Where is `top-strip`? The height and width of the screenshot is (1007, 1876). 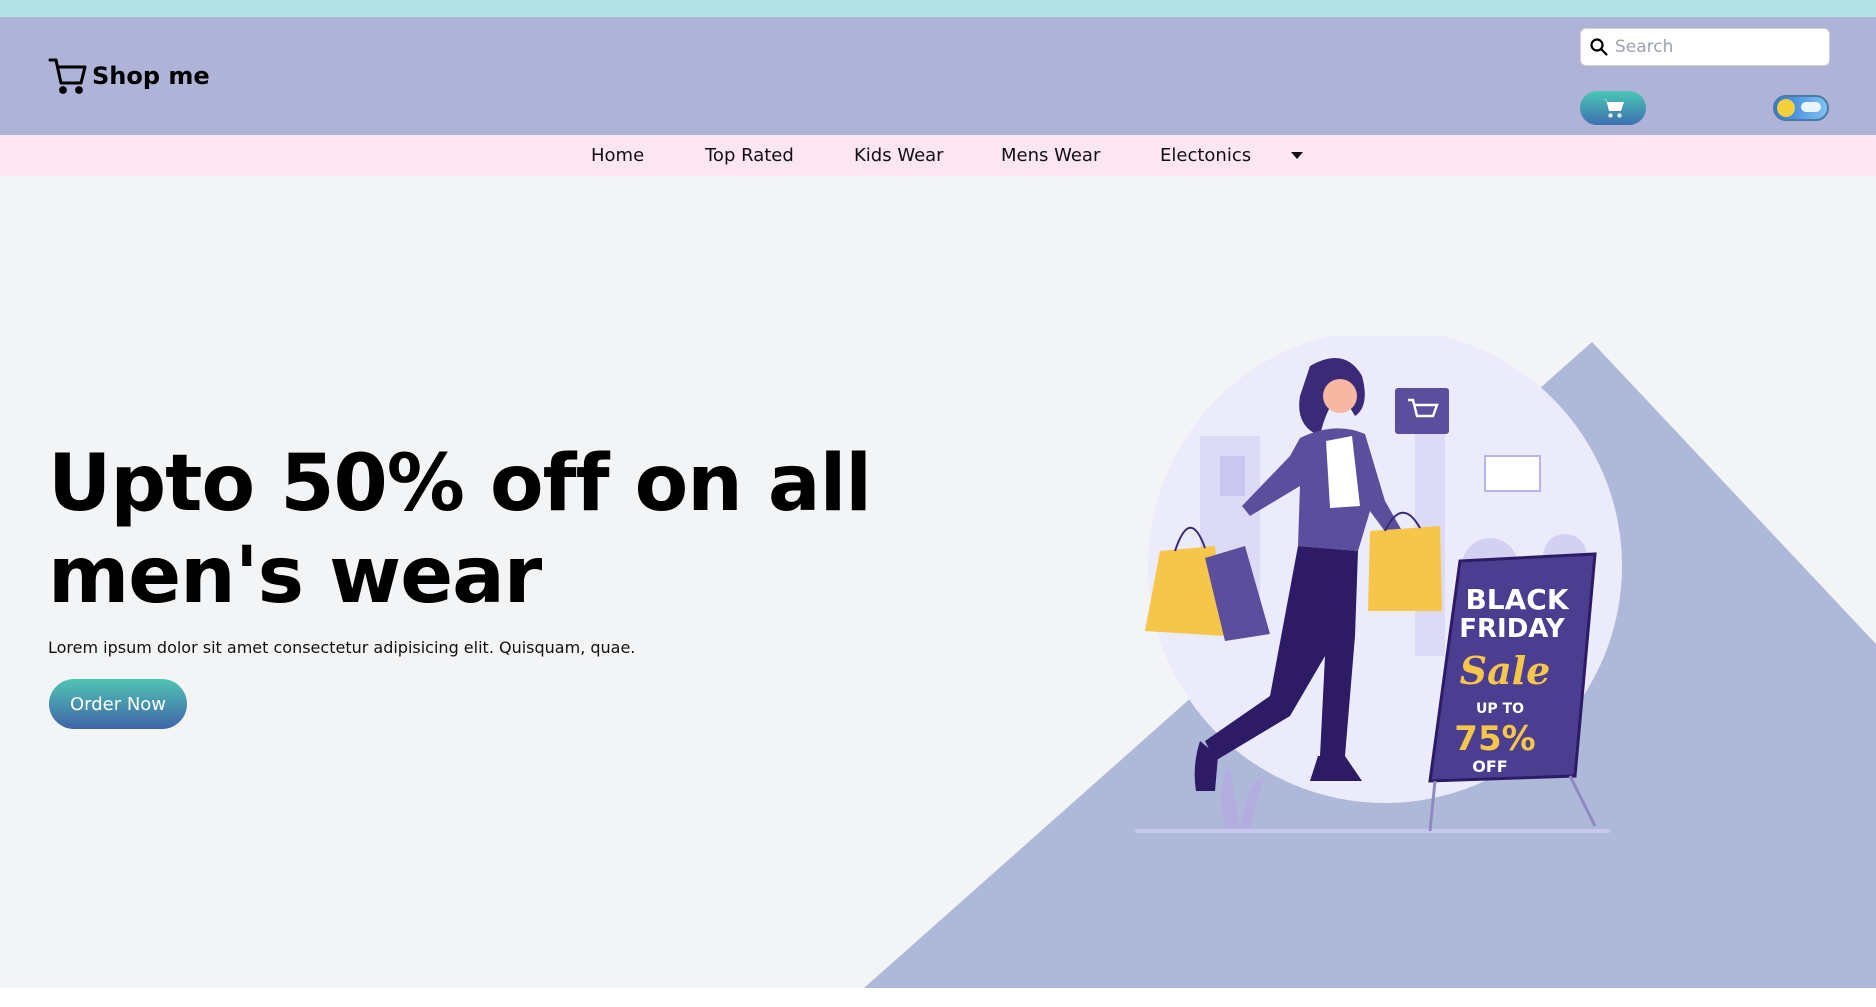 top-strip is located at coordinates (938, 8).